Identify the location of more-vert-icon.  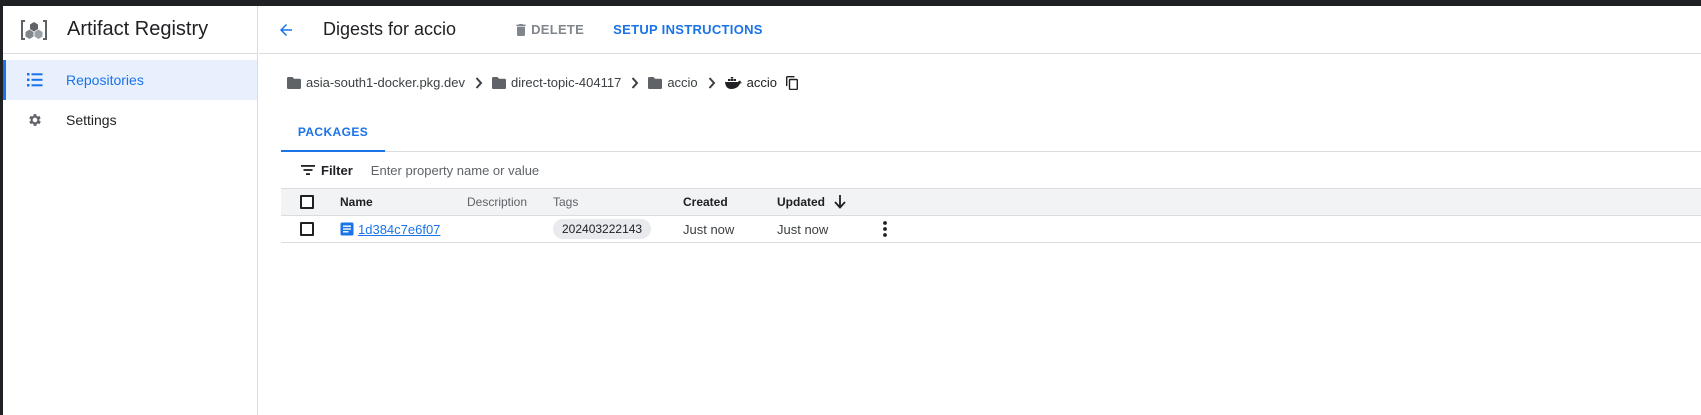
(885, 229).